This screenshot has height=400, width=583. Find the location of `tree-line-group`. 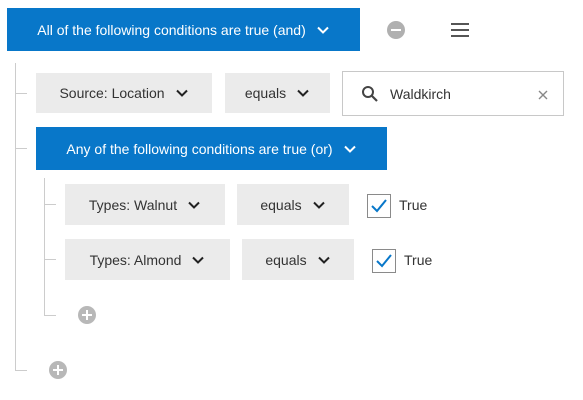

tree-line-group is located at coordinates (44, 247).